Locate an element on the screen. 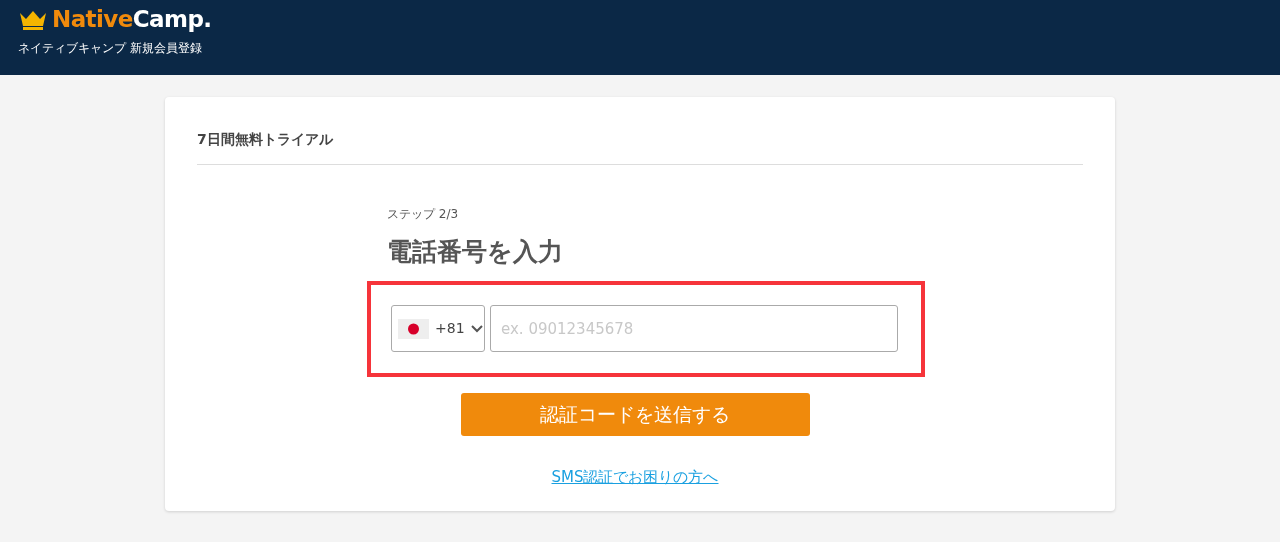 The image size is (1280, 542). chevron-down-icon is located at coordinates (476, 328).